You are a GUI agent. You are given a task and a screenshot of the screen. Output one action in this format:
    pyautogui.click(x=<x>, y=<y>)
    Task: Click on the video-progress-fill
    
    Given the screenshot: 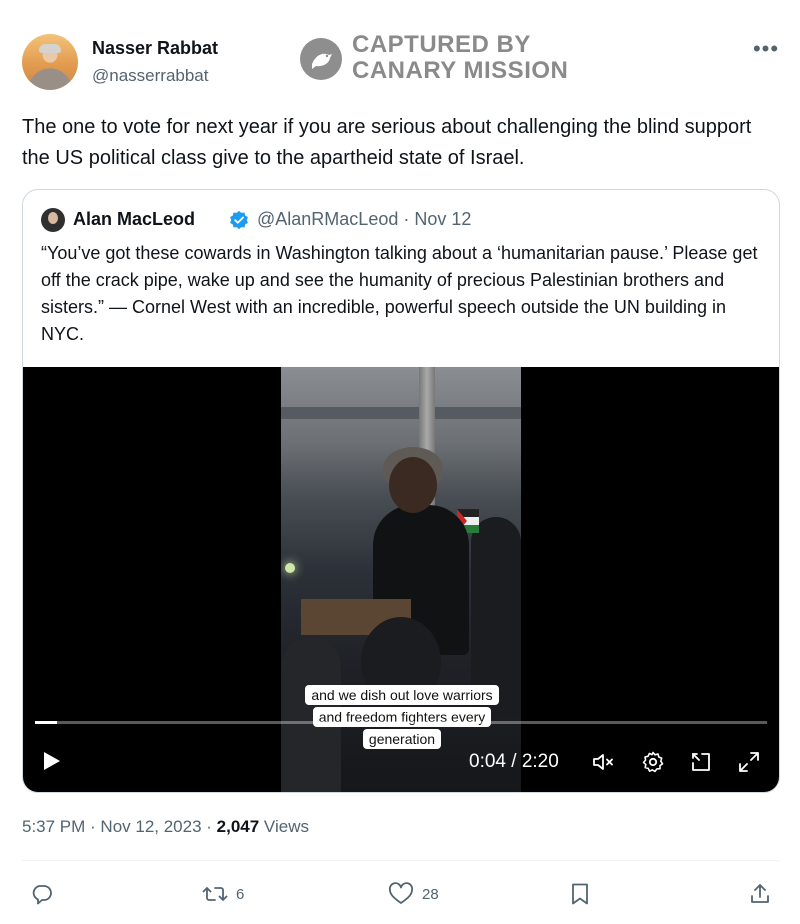 What is the action you would take?
    pyautogui.click(x=46, y=722)
    